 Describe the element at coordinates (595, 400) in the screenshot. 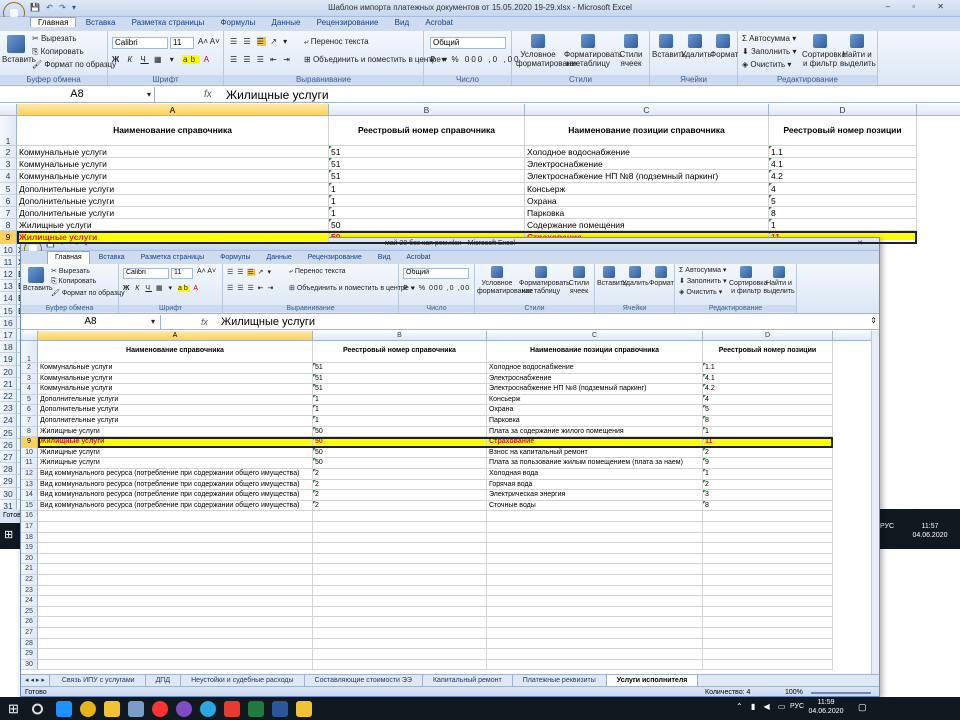

I see `table-cell: Консьерж` at that location.